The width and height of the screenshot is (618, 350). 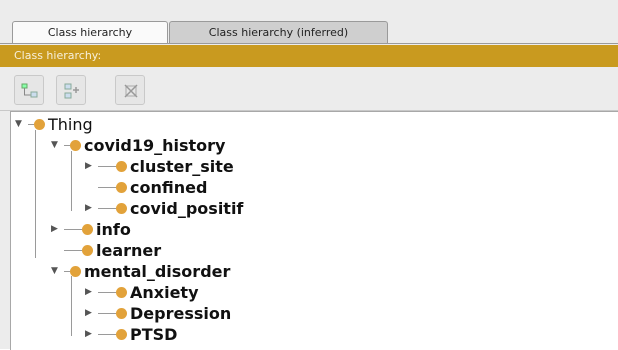 I want to click on delete-class-button, so click(x=130, y=90).